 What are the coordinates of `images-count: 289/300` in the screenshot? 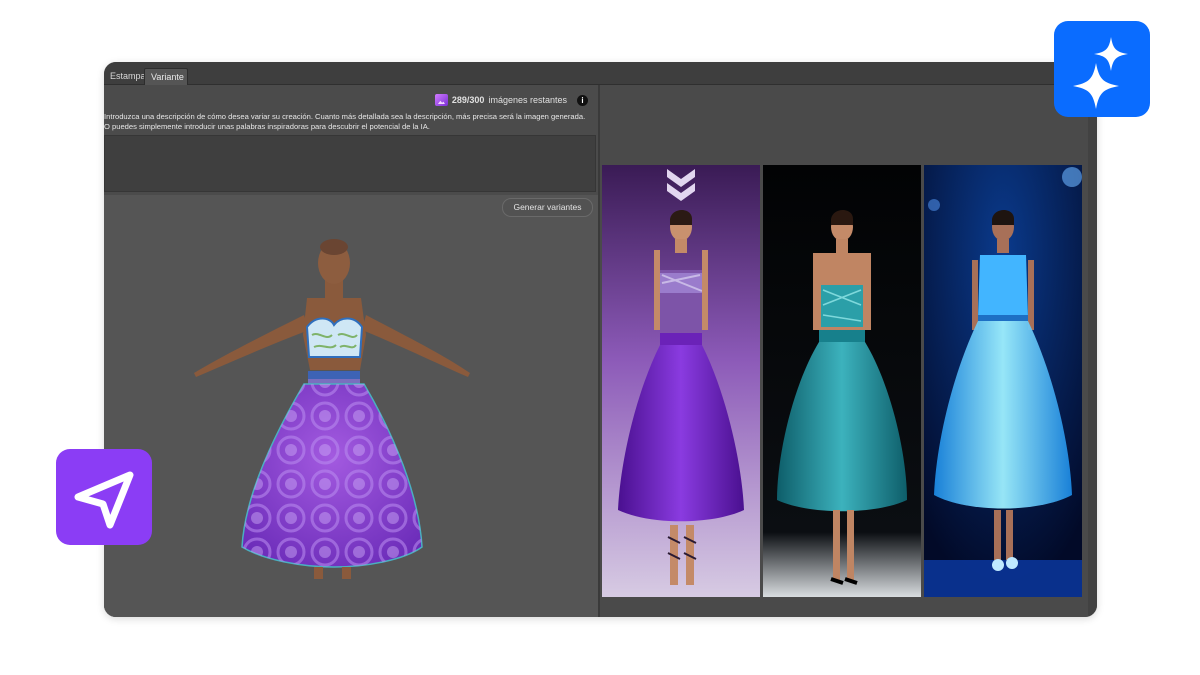 It's located at (468, 100).